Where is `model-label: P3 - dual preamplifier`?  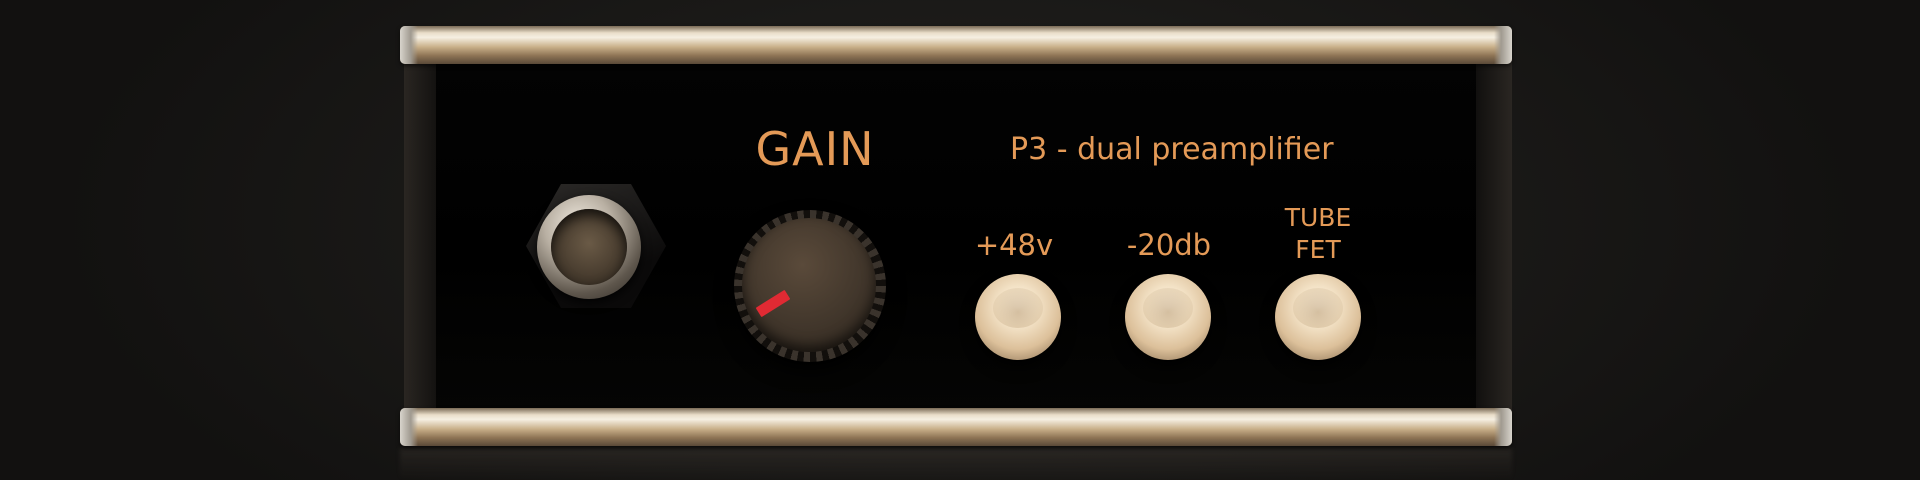 model-label: P3 - dual preamplifier is located at coordinates (1172, 149).